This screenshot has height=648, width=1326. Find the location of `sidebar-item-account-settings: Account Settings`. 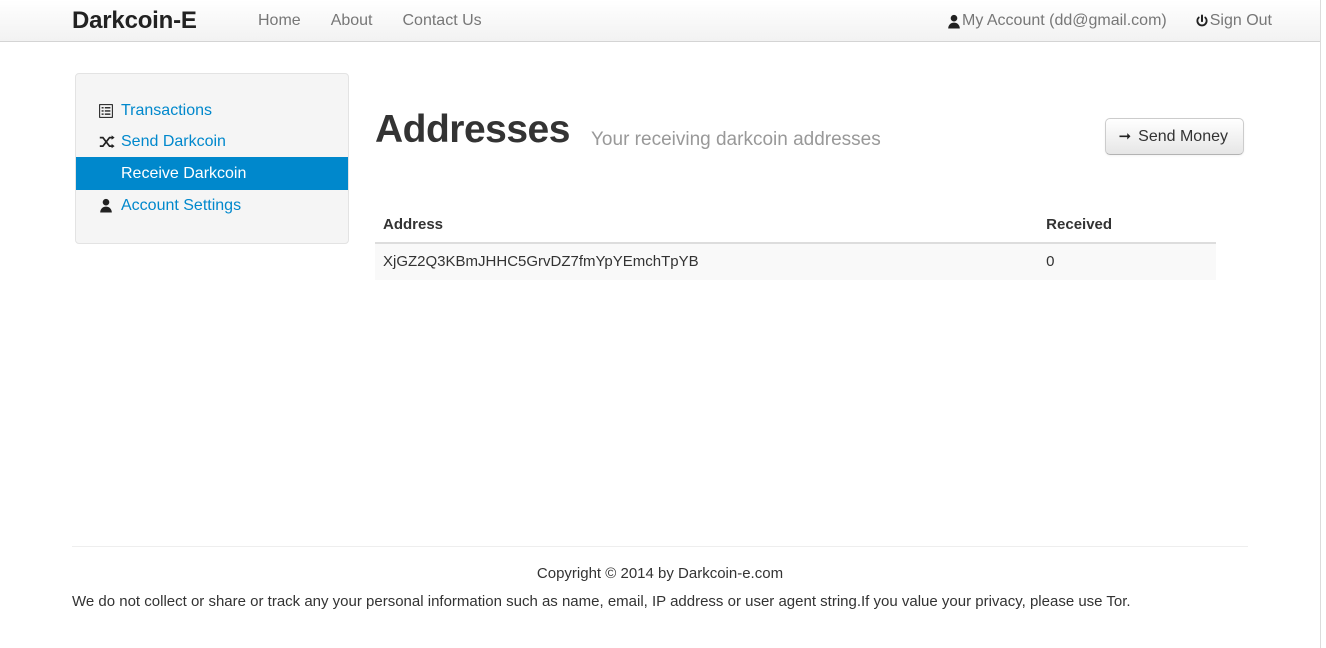

sidebar-item-account-settings: Account Settings is located at coordinates (212, 205).